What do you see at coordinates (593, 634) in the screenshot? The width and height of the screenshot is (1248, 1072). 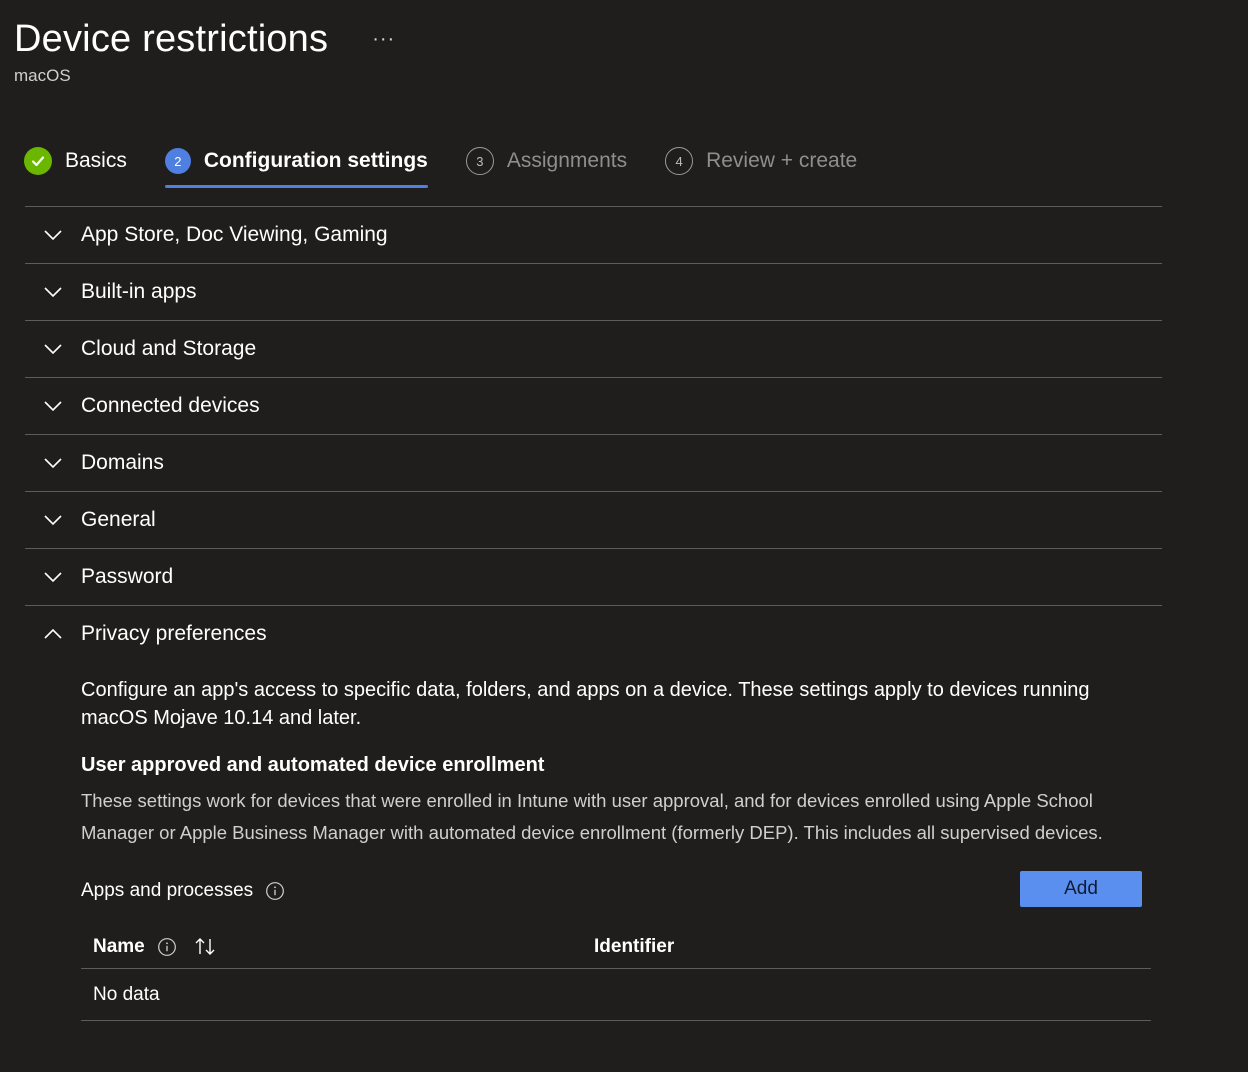 I see `section-header-privacy-preferences: Privacy preferences` at bounding box center [593, 634].